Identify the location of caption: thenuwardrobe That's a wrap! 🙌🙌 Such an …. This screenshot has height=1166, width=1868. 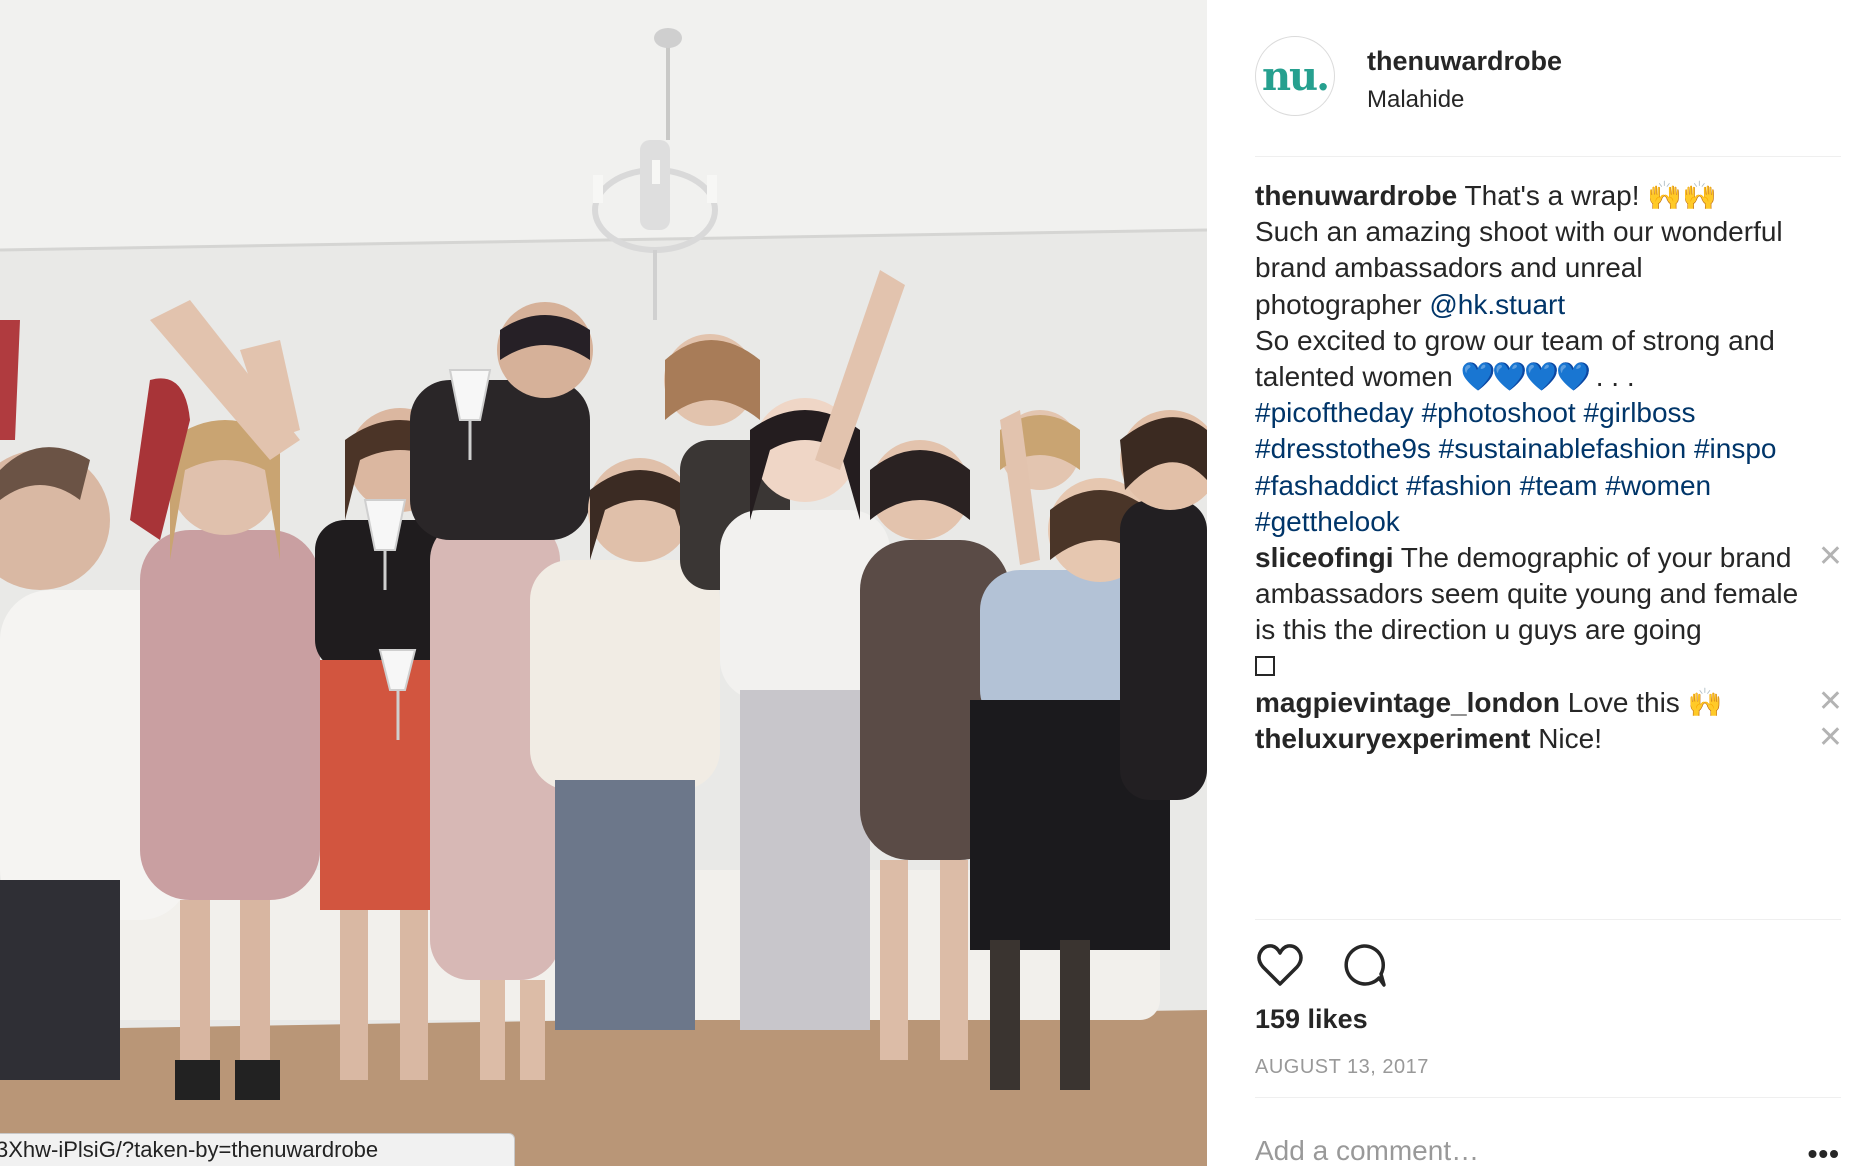
(1550, 359).